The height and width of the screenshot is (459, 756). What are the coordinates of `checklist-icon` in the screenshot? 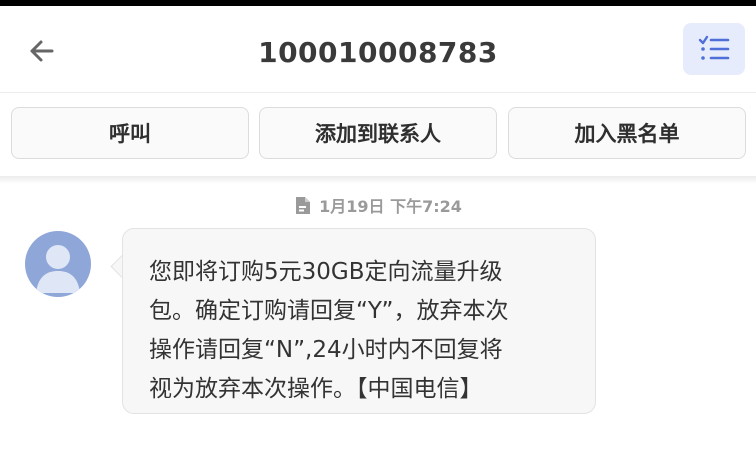 It's located at (714, 47).